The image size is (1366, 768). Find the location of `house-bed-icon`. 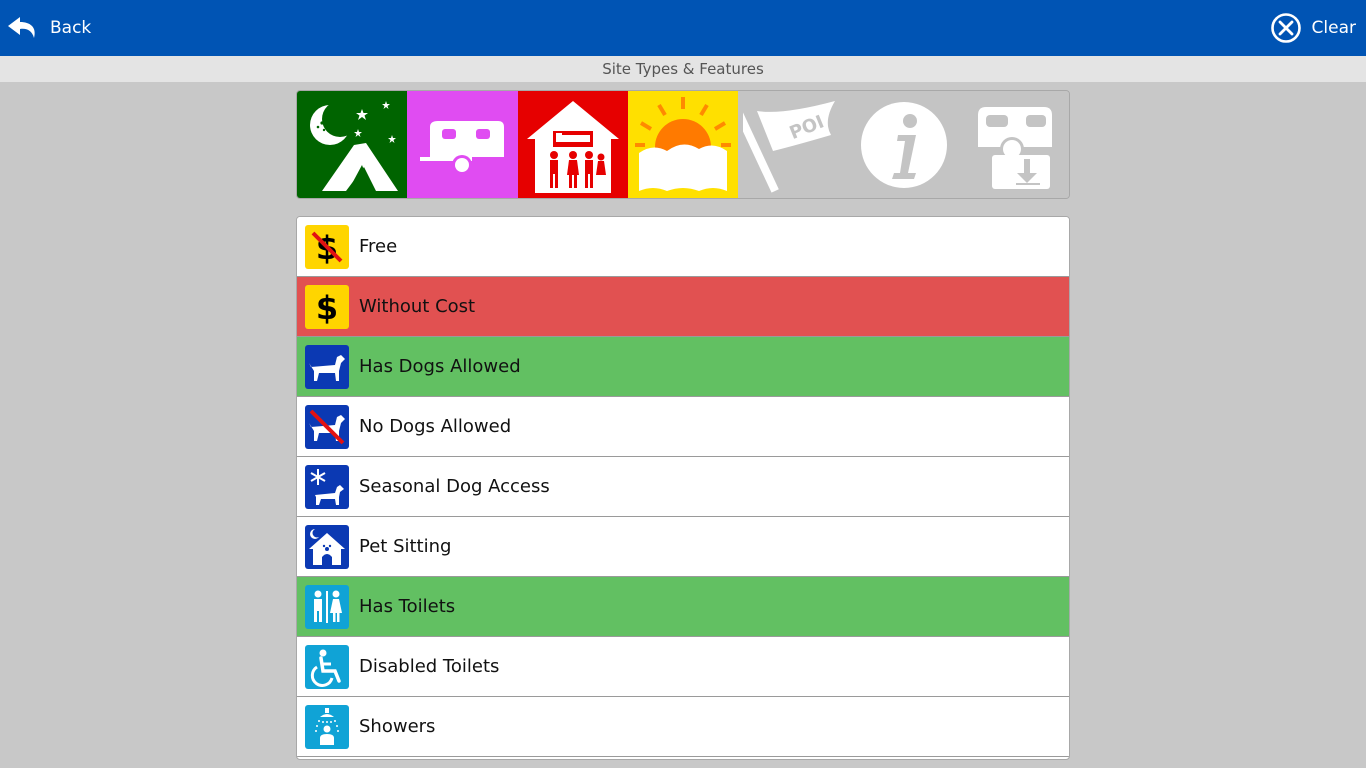

house-bed-icon is located at coordinates (572, 146).